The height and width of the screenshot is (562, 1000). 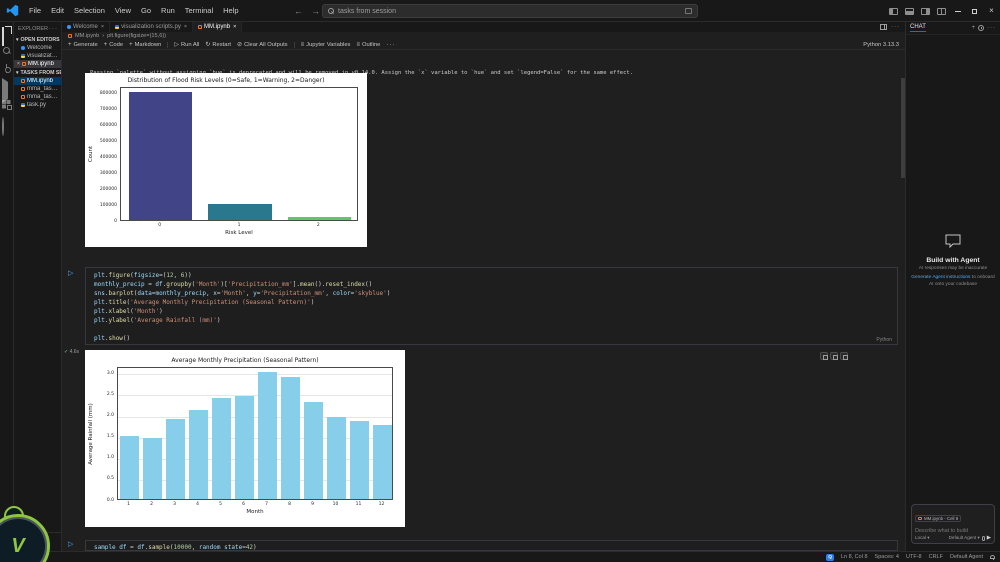 I want to click on search-sidebar-icon, so click(x=6, y=50).